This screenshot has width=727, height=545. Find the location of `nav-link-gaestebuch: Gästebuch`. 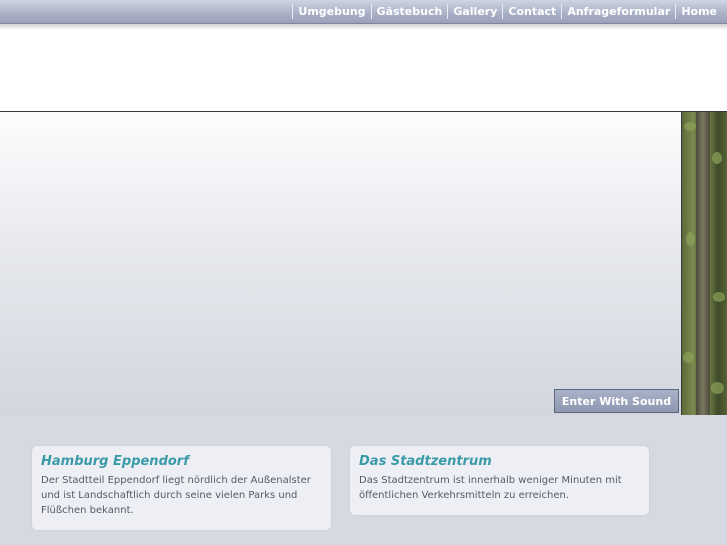

nav-link-gaestebuch: Gästebuch is located at coordinates (409, 11).